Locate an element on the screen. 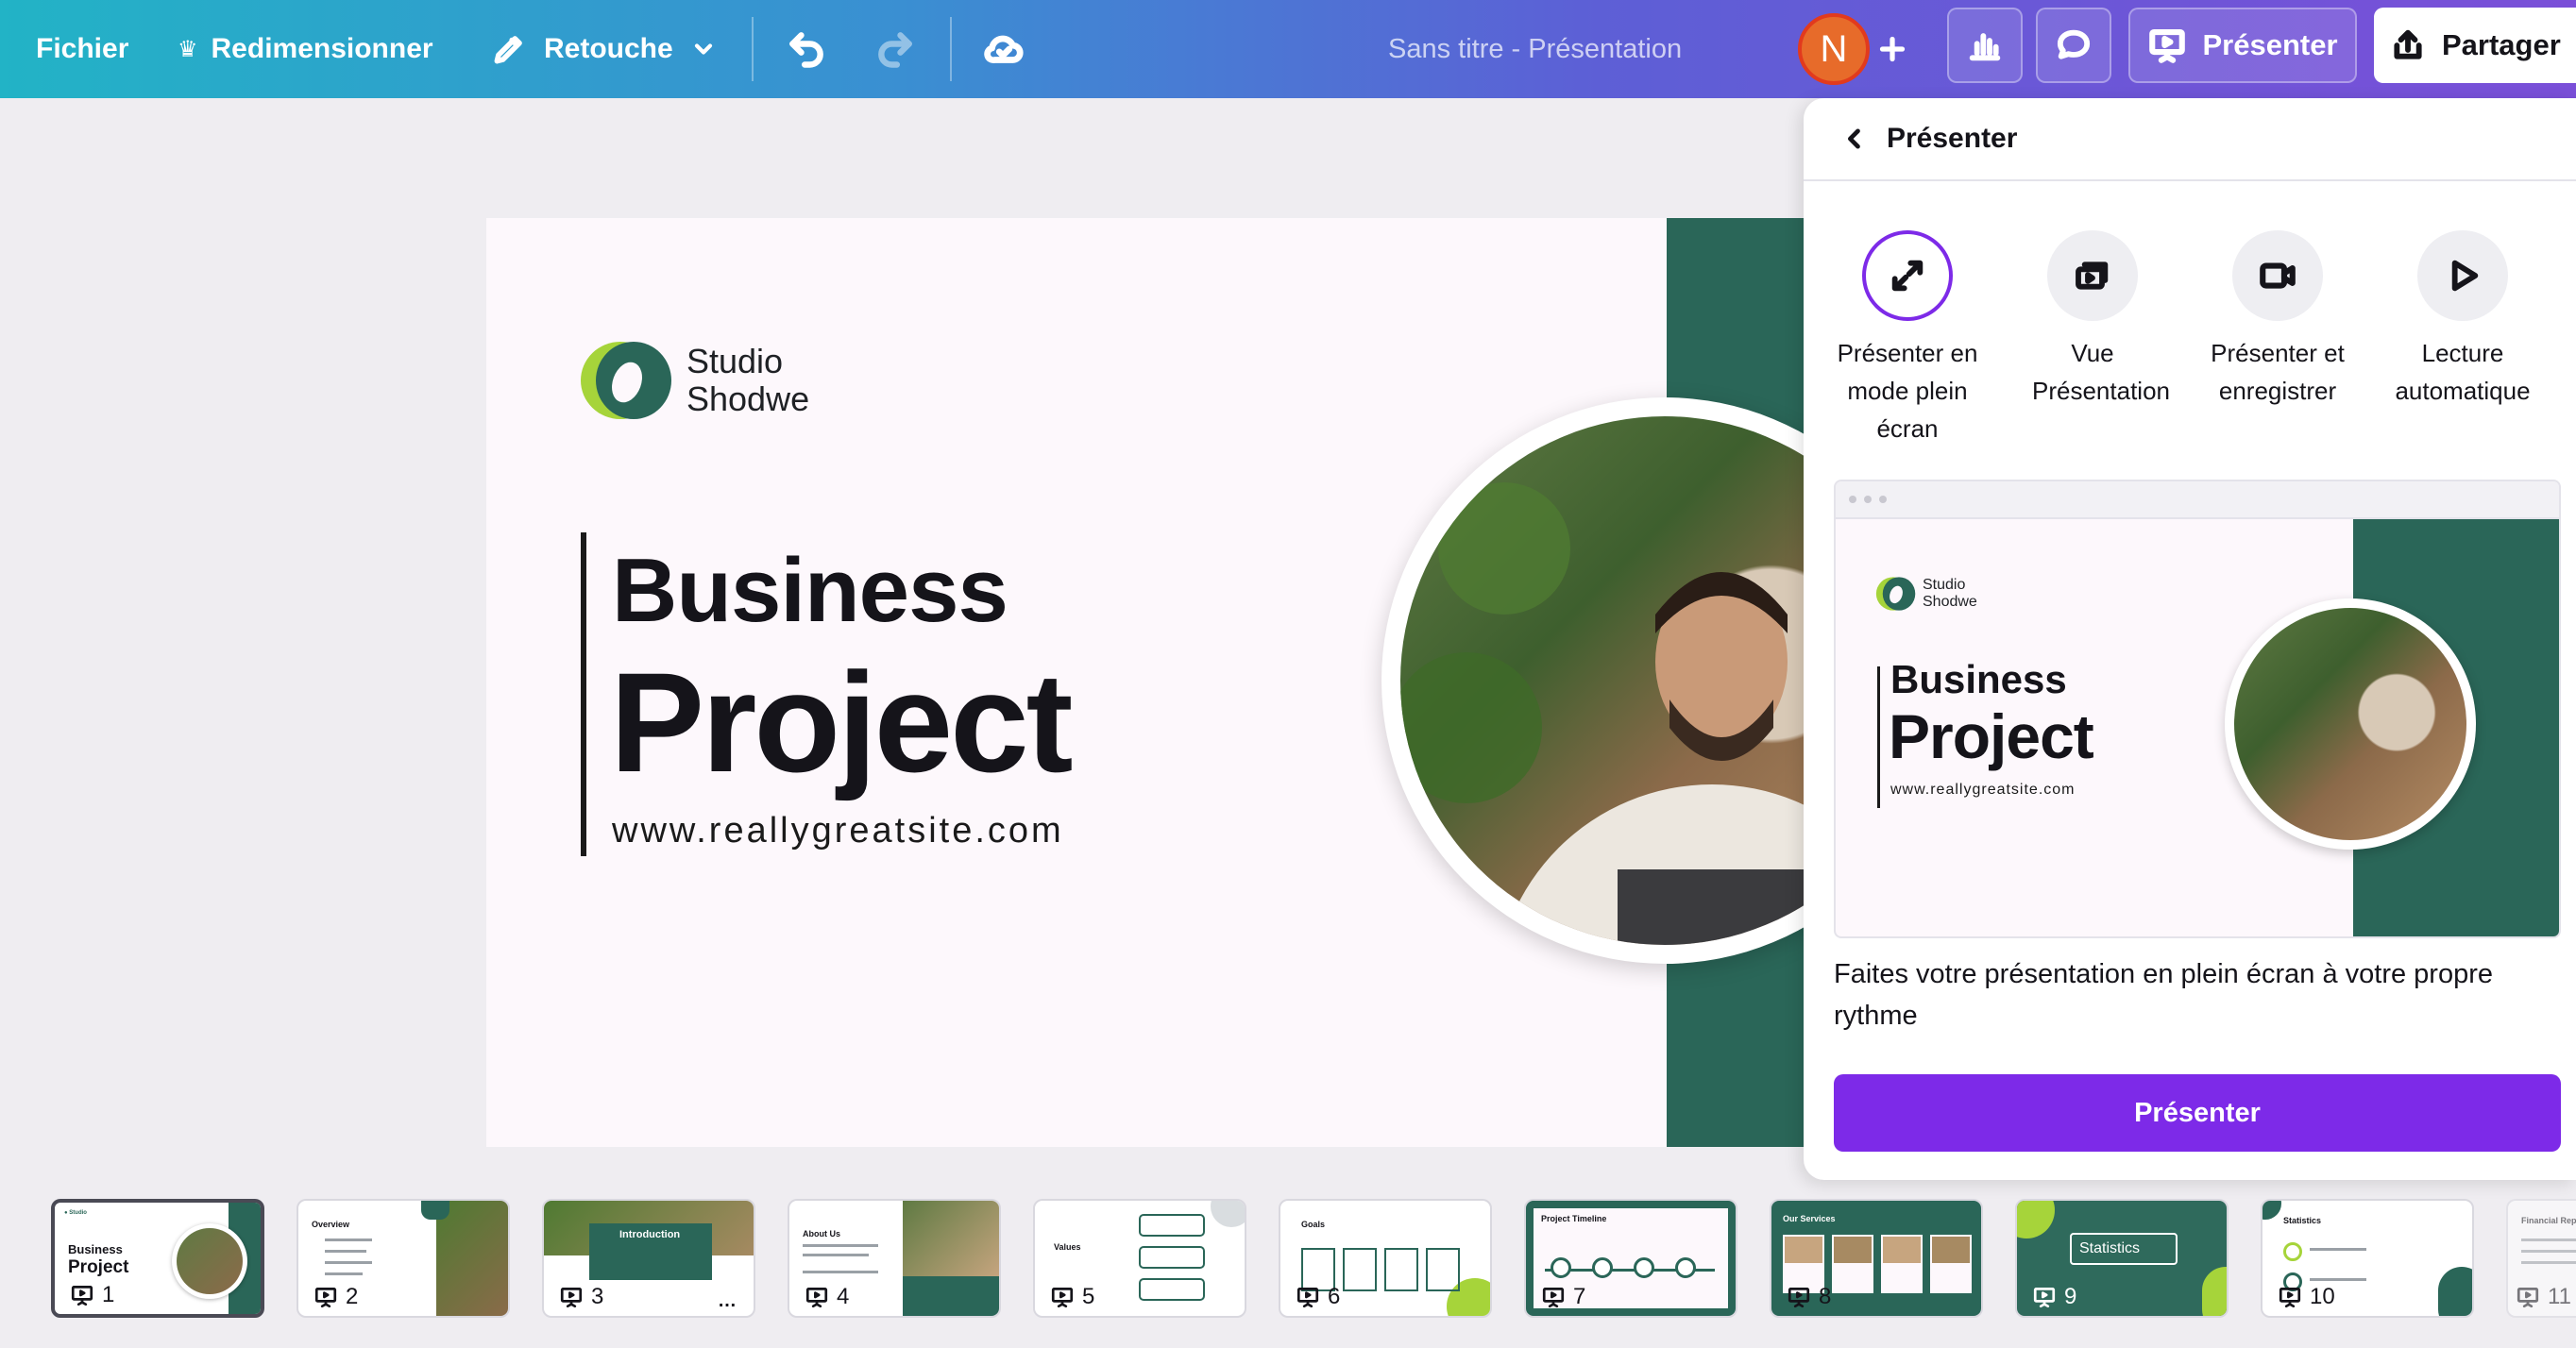  thumbnail-number: 4 is located at coordinates (827, 1297).